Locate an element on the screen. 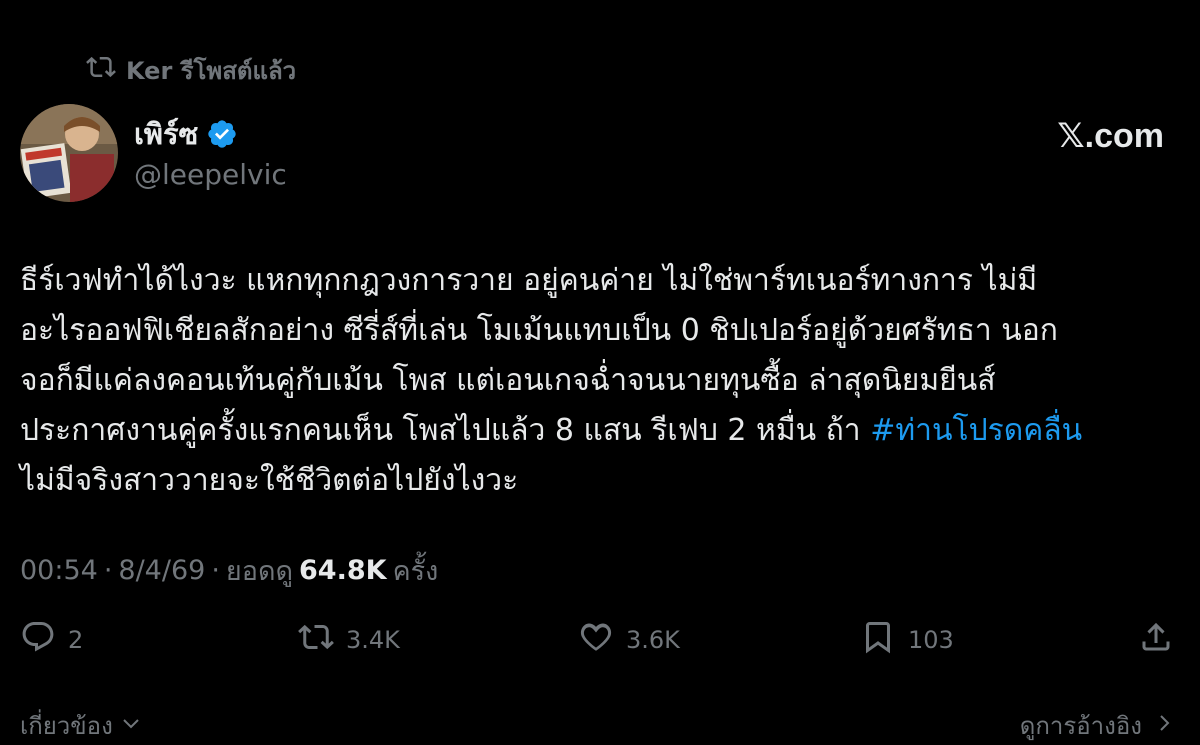 The width and height of the screenshot is (1200, 745). reply-count: 2 is located at coordinates (76, 640).